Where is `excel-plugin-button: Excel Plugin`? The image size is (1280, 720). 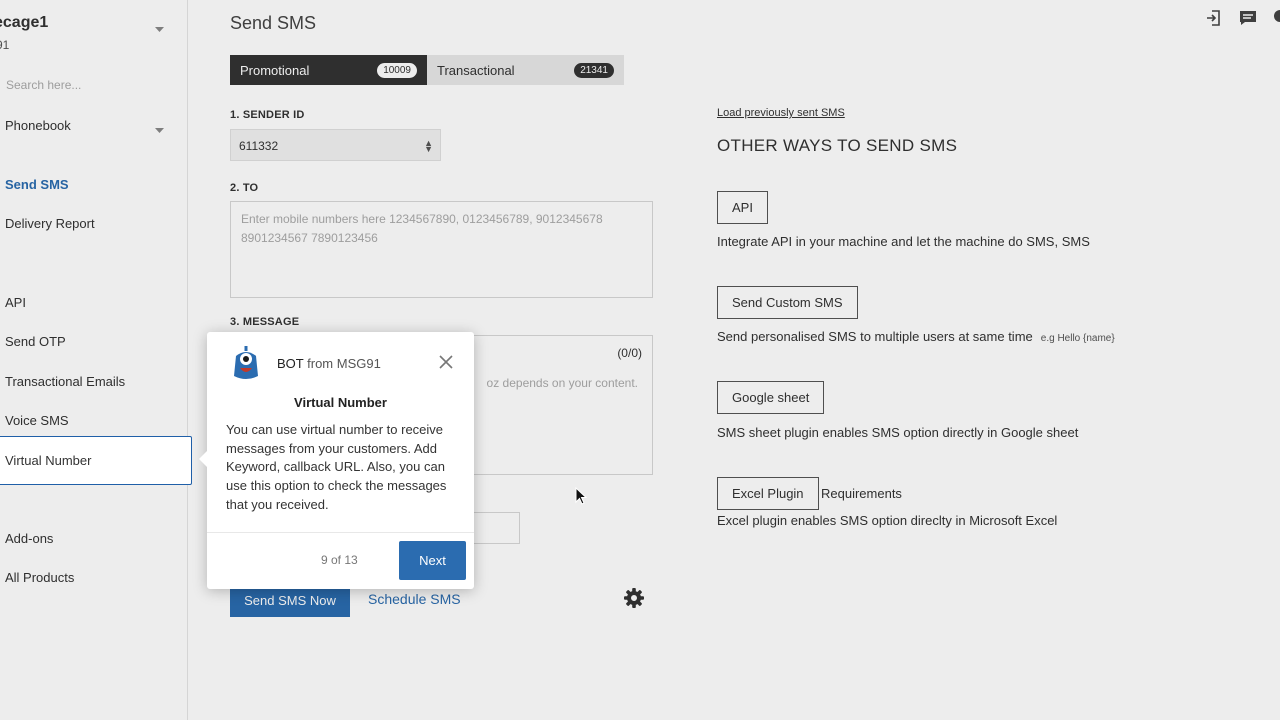
excel-plugin-button: Excel Plugin is located at coordinates (768, 493).